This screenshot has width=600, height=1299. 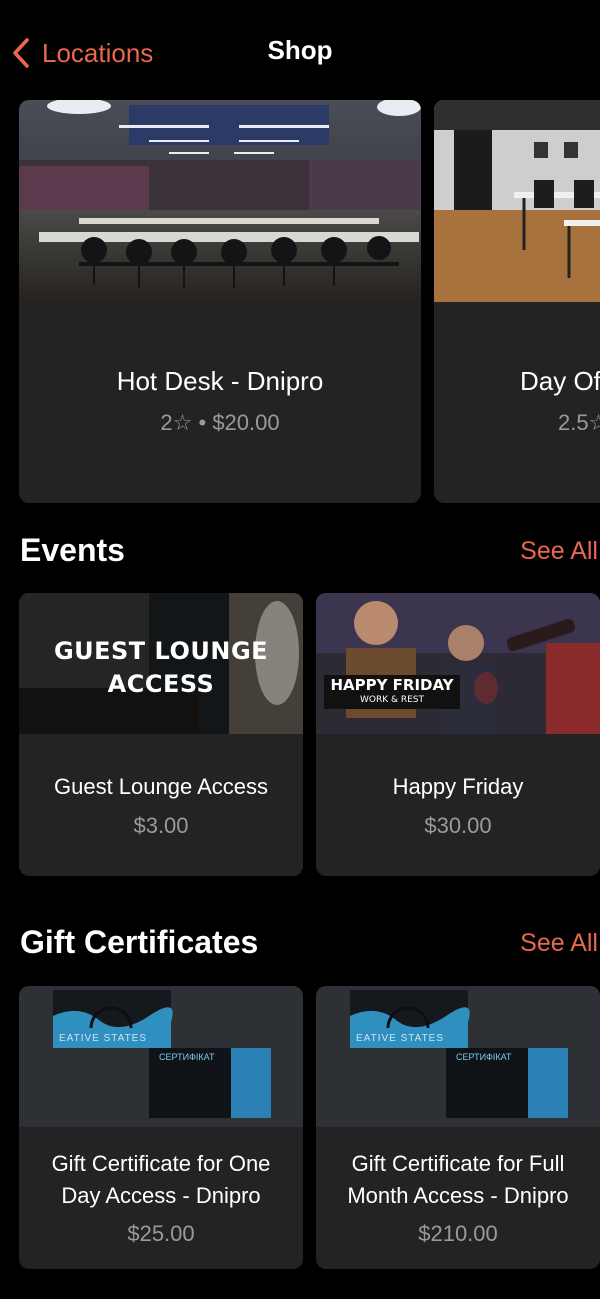 I want to click on gift-certificates-see-all-link: See All, so click(x=559, y=943).